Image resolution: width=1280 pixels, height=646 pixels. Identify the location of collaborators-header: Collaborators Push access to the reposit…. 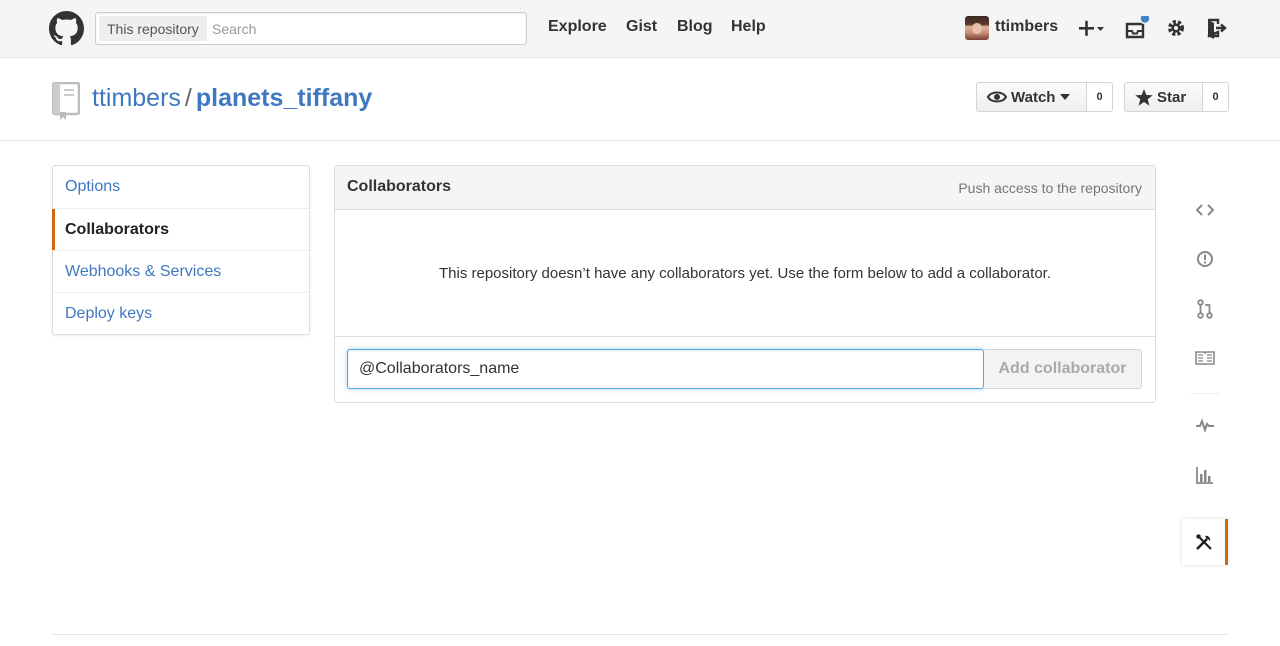
(745, 188).